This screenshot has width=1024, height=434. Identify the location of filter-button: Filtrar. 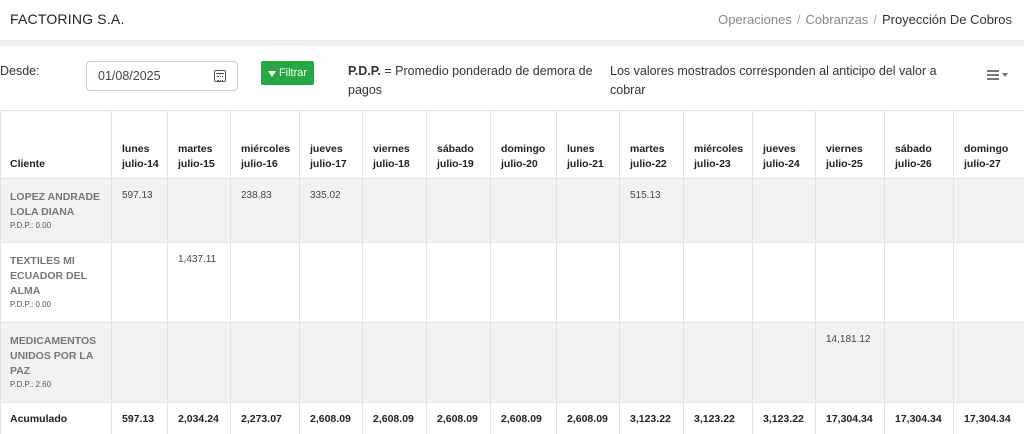
(287, 73).